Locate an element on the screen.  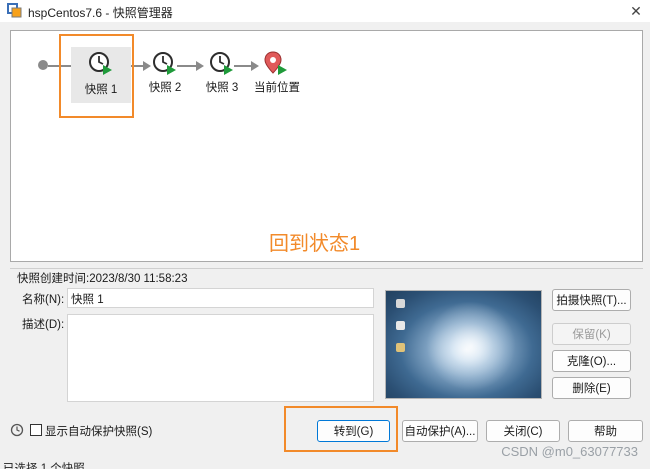
snapshot-preview-thumbnail is located at coordinates (463, 344).